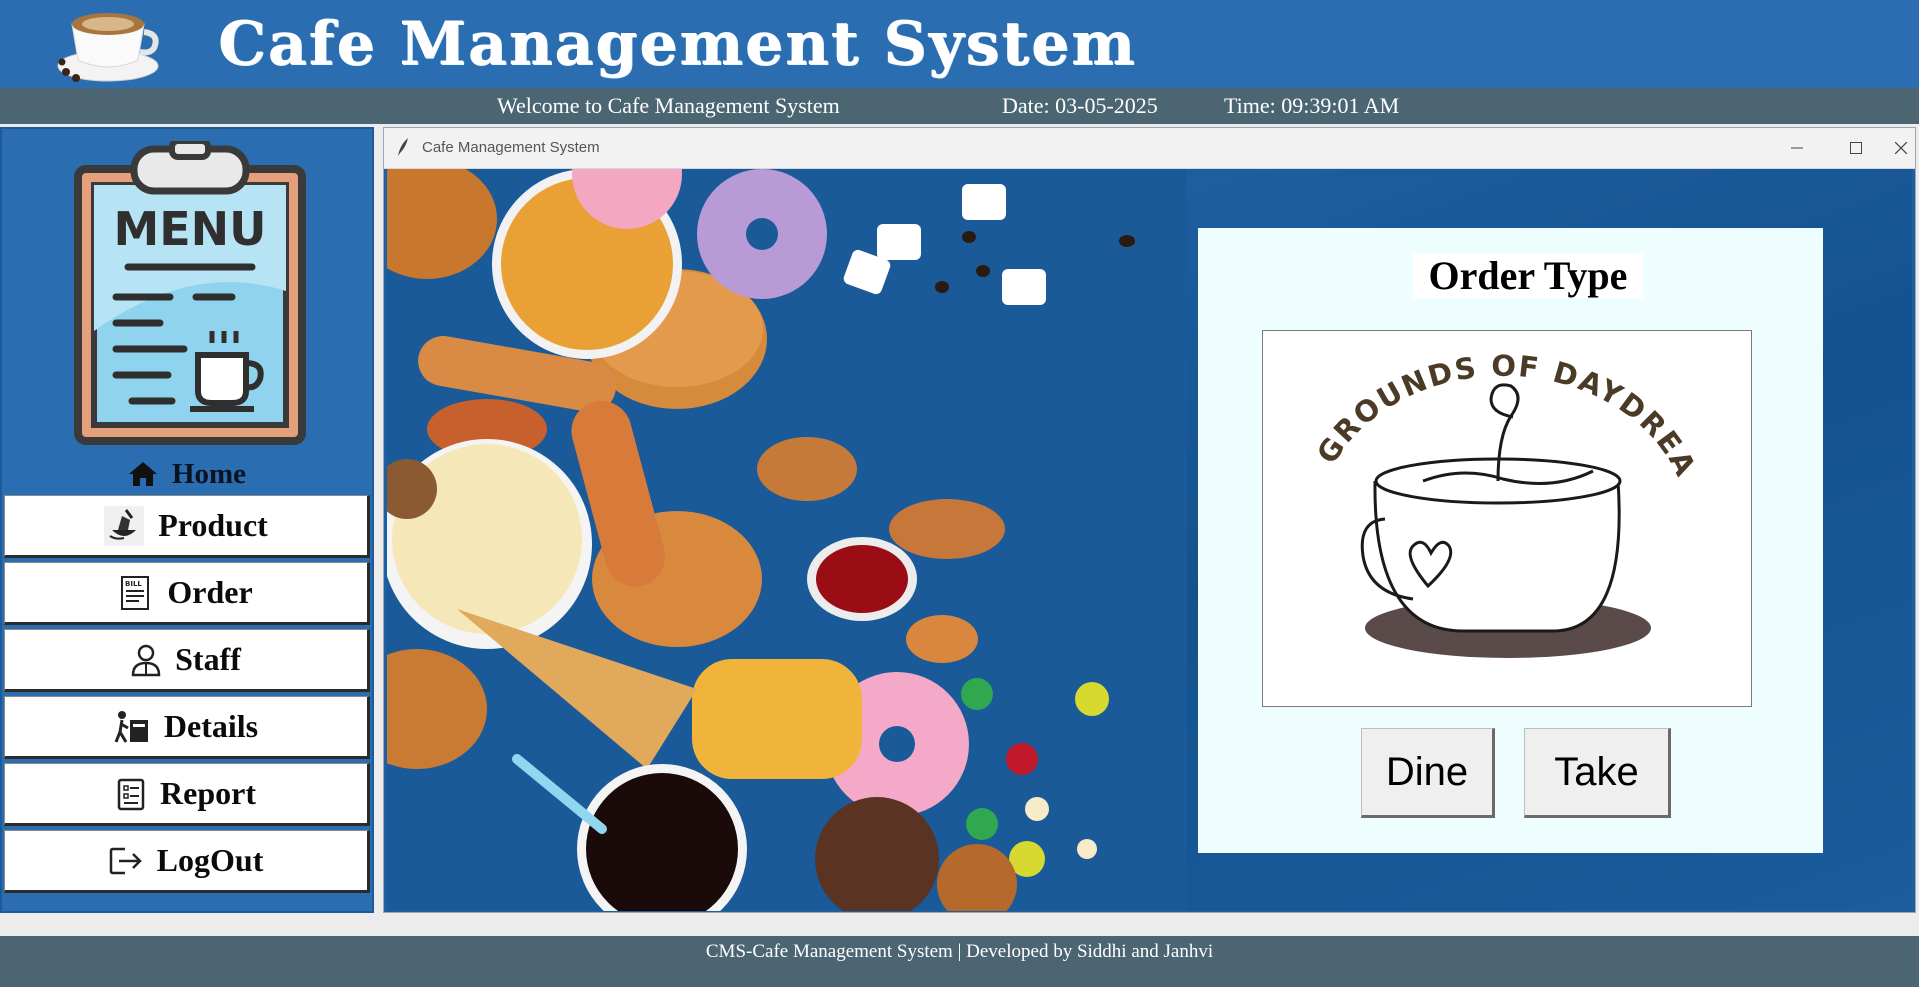 The width and height of the screenshot is (1919, 987). I want to click on product-icon, so click(124, 525).